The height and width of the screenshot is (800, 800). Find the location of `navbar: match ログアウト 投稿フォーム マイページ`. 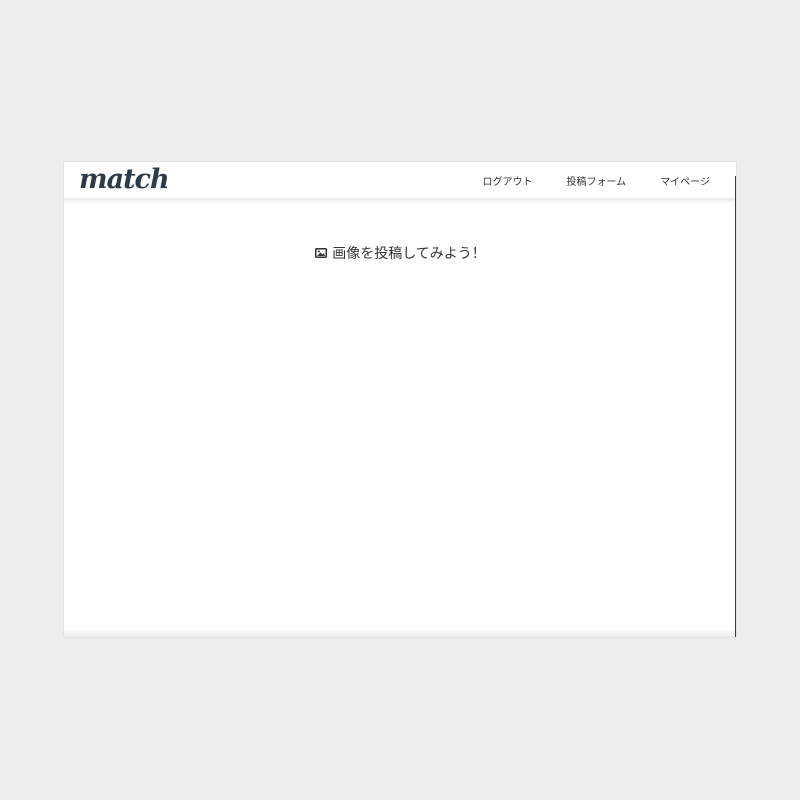

navbar: match ログアウト 投稿フォーム マイページ is located at coordinates (400, 180).